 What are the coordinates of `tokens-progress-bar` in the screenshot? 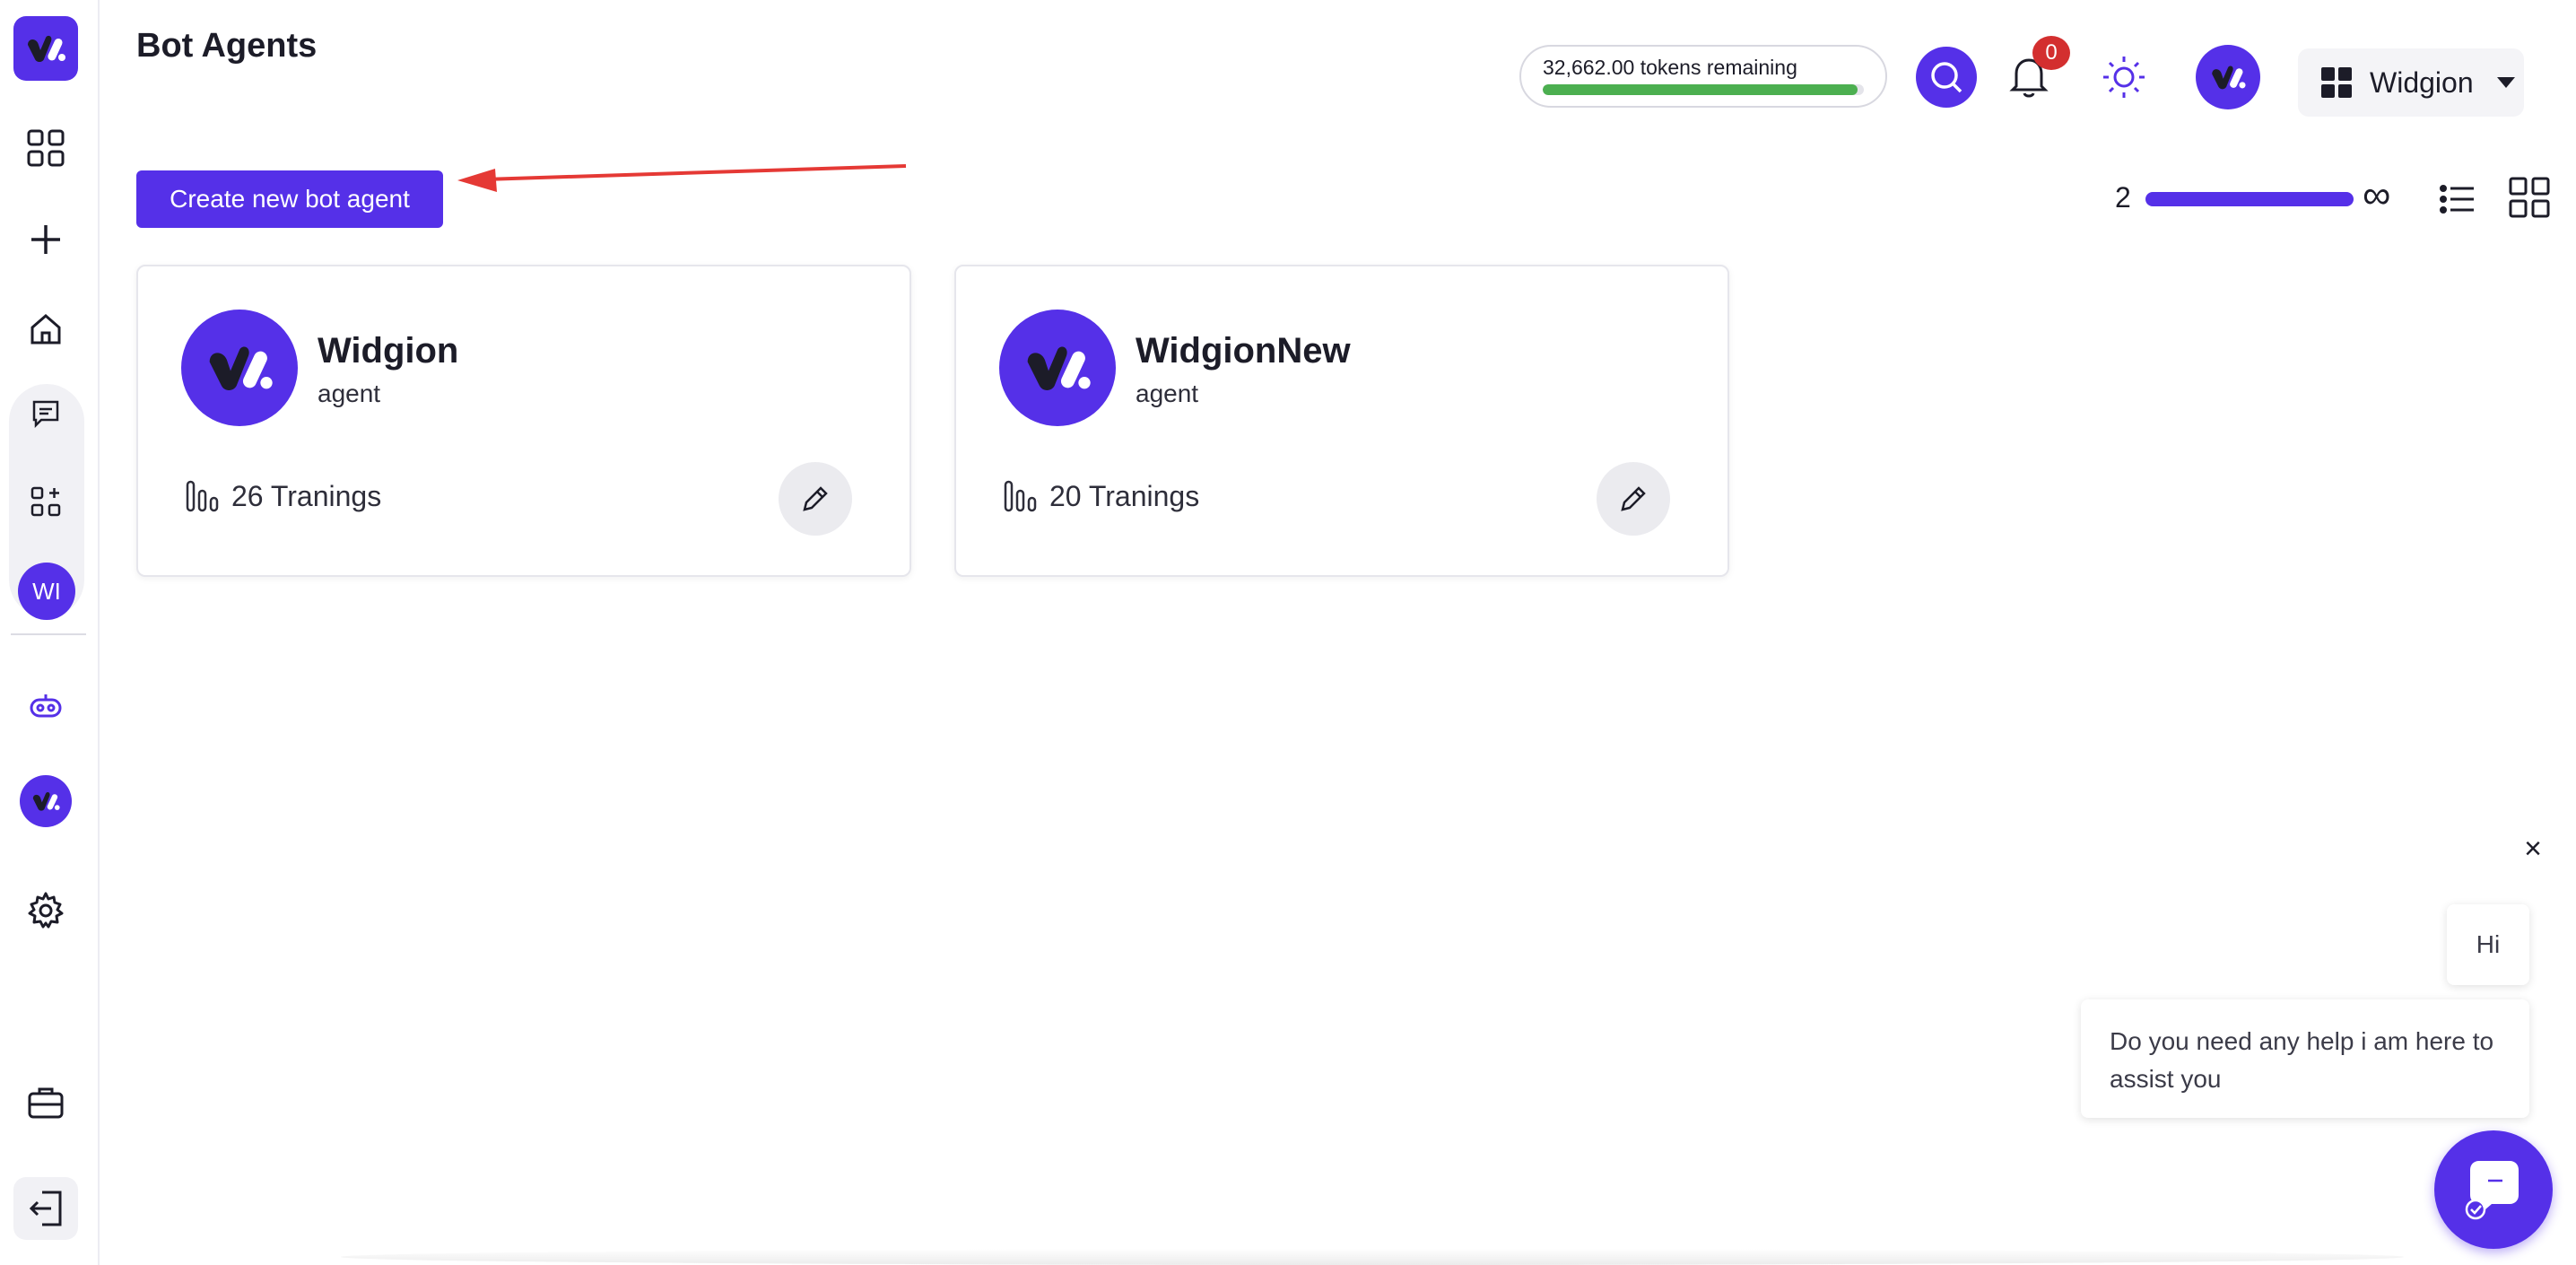 It's located at (1703, 89).